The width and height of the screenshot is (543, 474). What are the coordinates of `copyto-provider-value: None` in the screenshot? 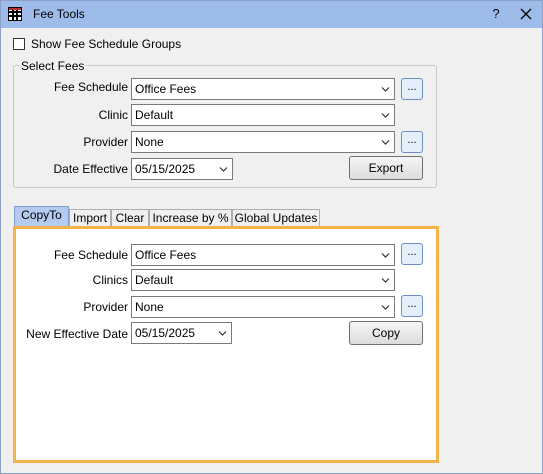 It's located at (149, 307).